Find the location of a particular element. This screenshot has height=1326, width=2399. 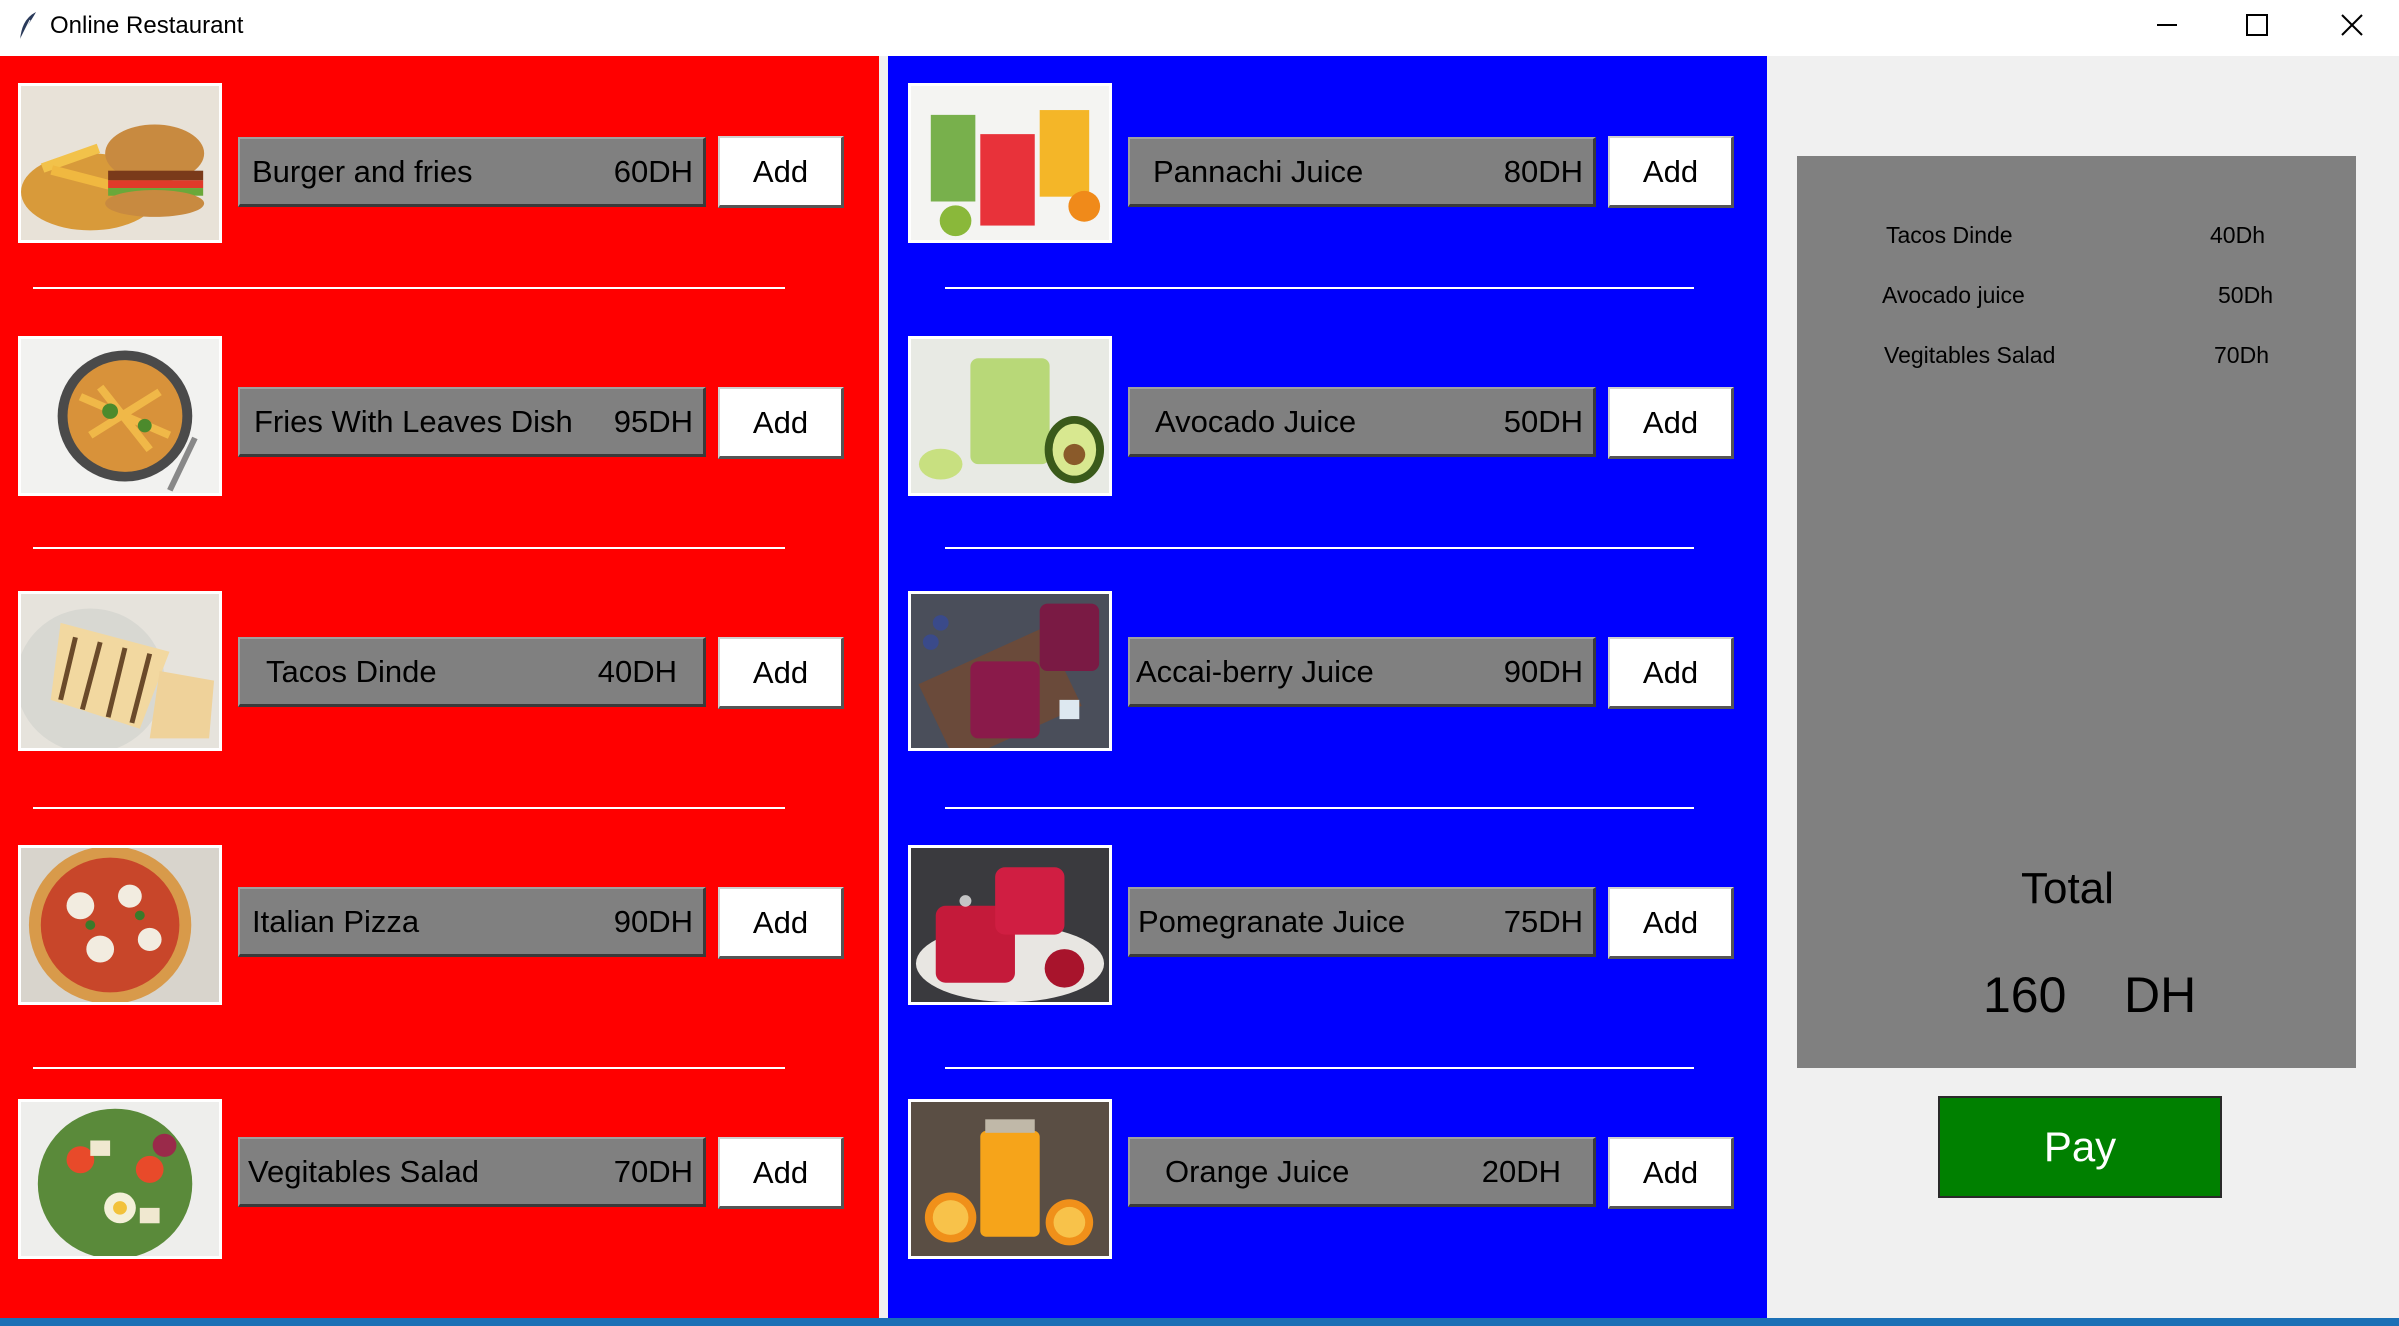

menu-item-fries-with-leaves-dish: Fries With Leaves Dish 95DH is located at coordinates (472, 422).